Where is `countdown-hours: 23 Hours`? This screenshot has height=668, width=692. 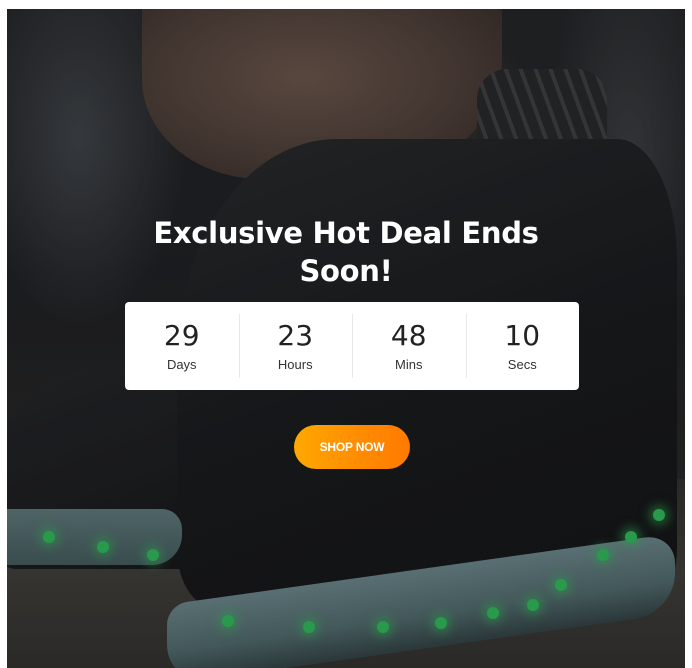
countdown-hours: 23 Hours is located at coordinates (295, 346).